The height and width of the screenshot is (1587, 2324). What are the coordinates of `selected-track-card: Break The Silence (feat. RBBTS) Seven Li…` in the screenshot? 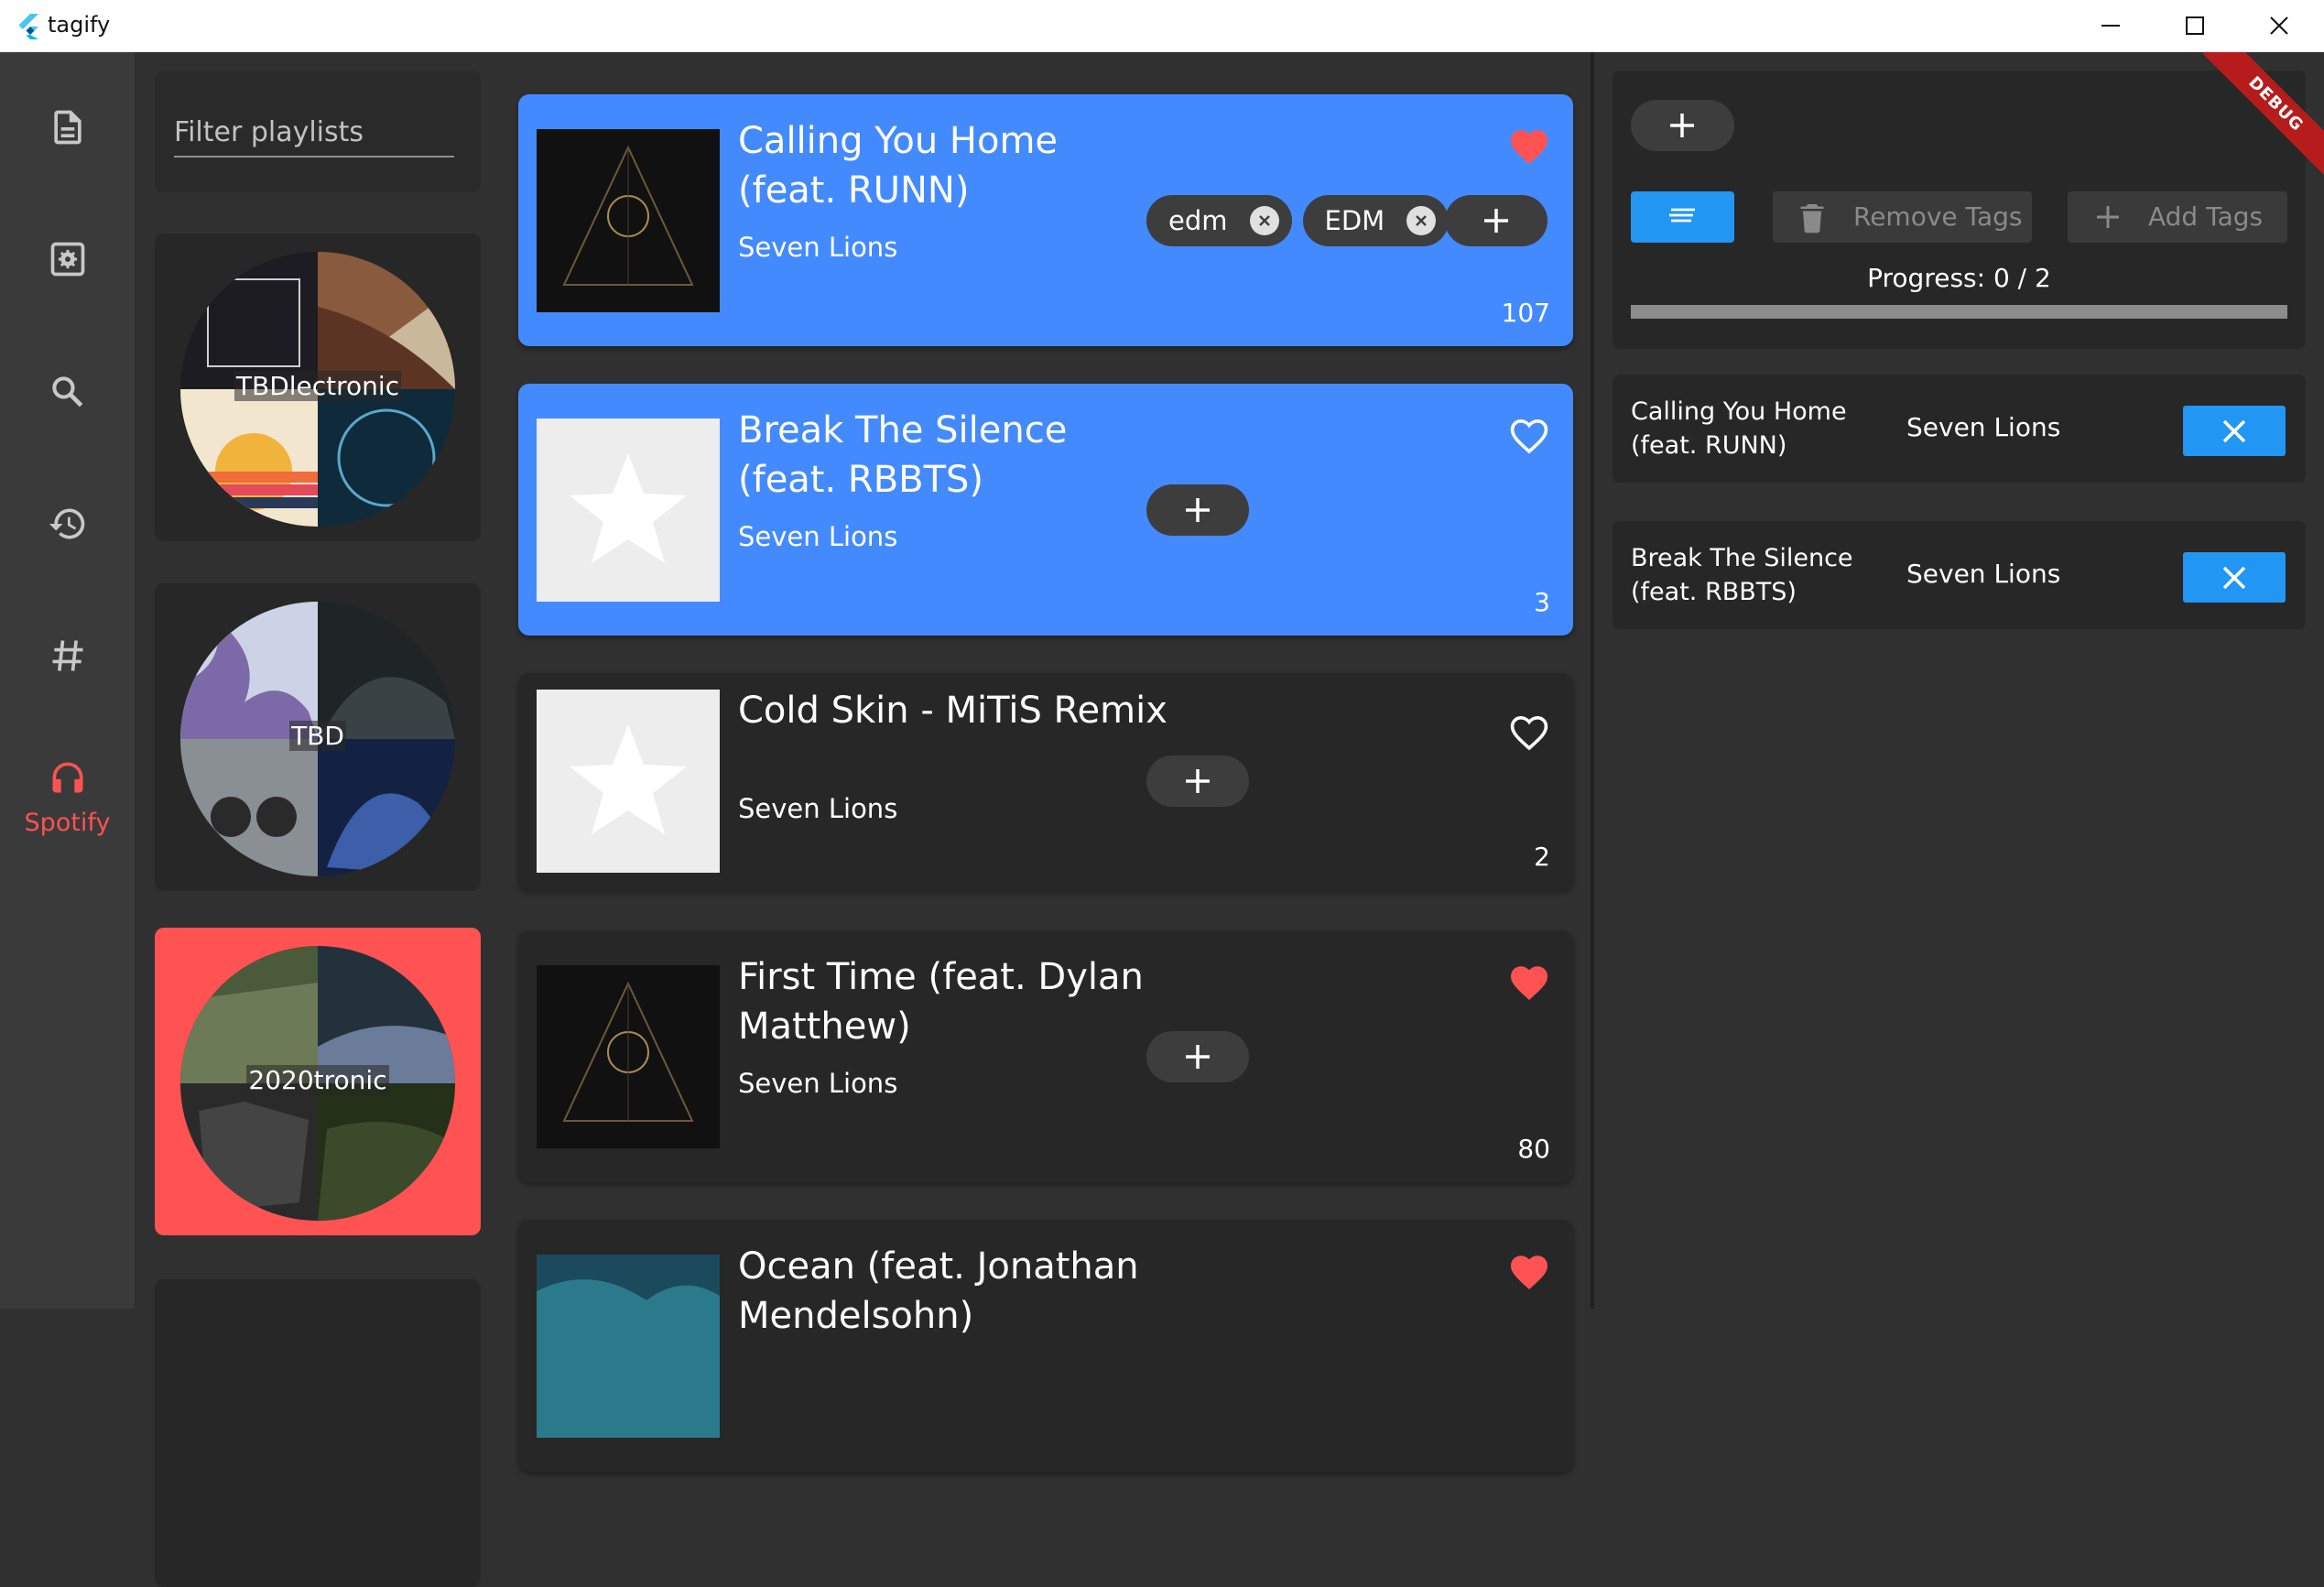 It's located at (1960, 575).